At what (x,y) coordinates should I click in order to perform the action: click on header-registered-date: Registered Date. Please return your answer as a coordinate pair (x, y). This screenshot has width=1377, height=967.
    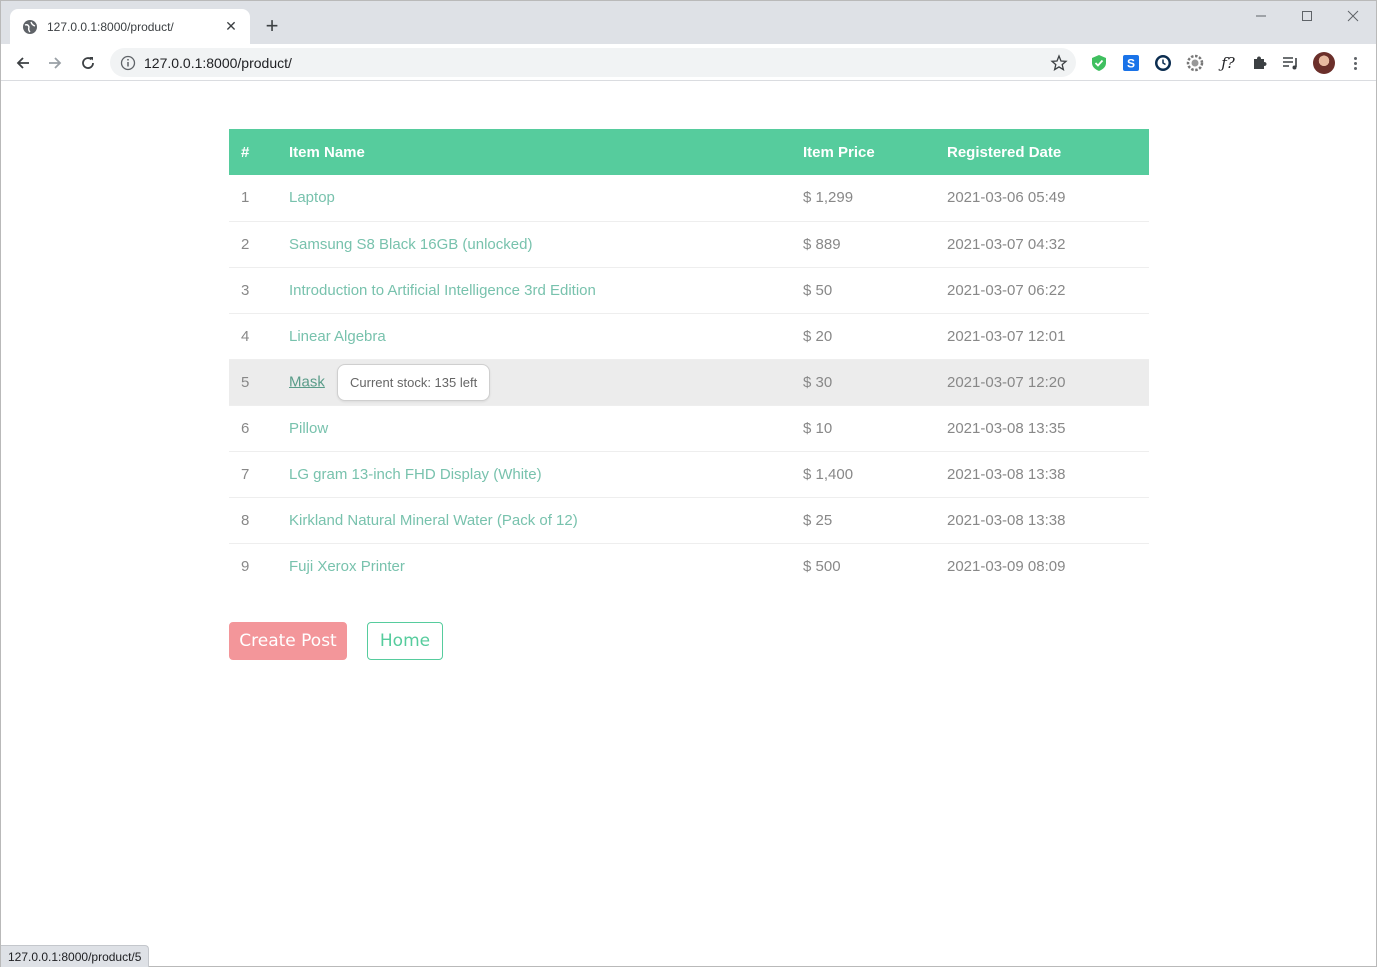
    Looking at the image, I should click on (1004, 152).